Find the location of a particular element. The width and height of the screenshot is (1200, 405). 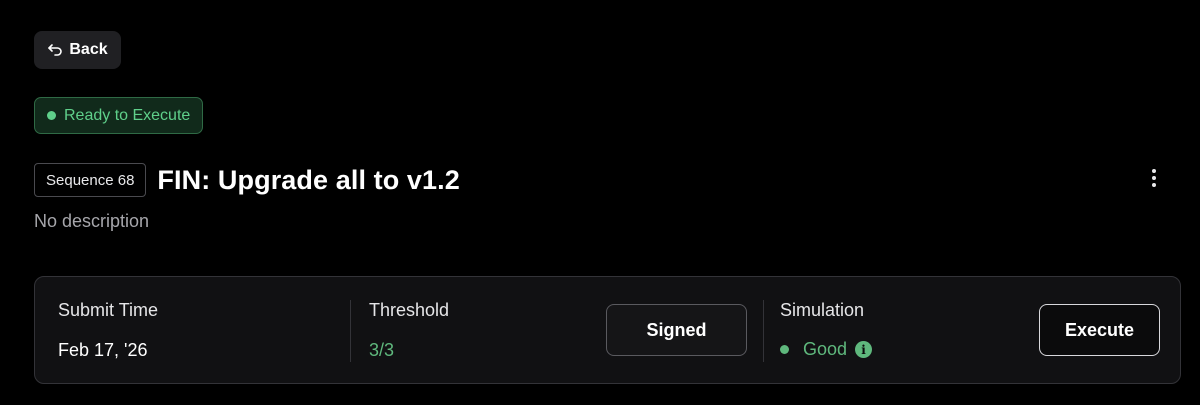

page-title: FIN: Upgrade all to v1.2 is located at coordinates (308, 179).